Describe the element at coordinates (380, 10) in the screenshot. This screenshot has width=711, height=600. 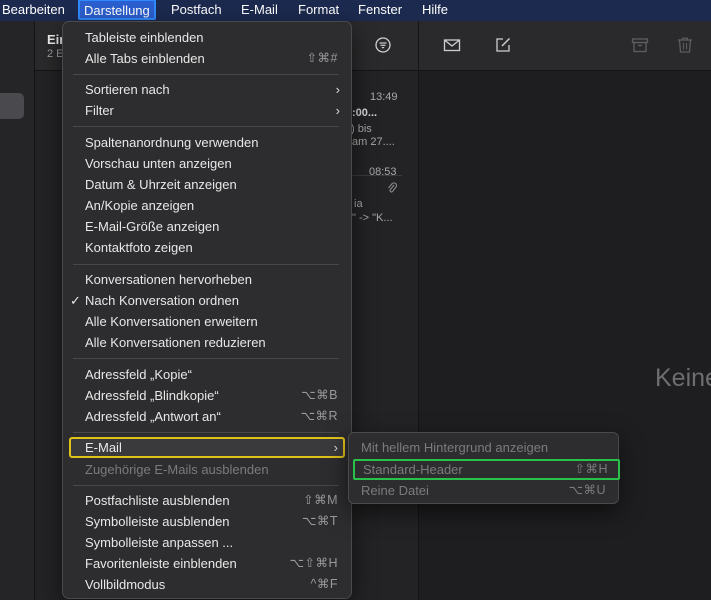
I see `menu-fenster: Fenster` at that location.